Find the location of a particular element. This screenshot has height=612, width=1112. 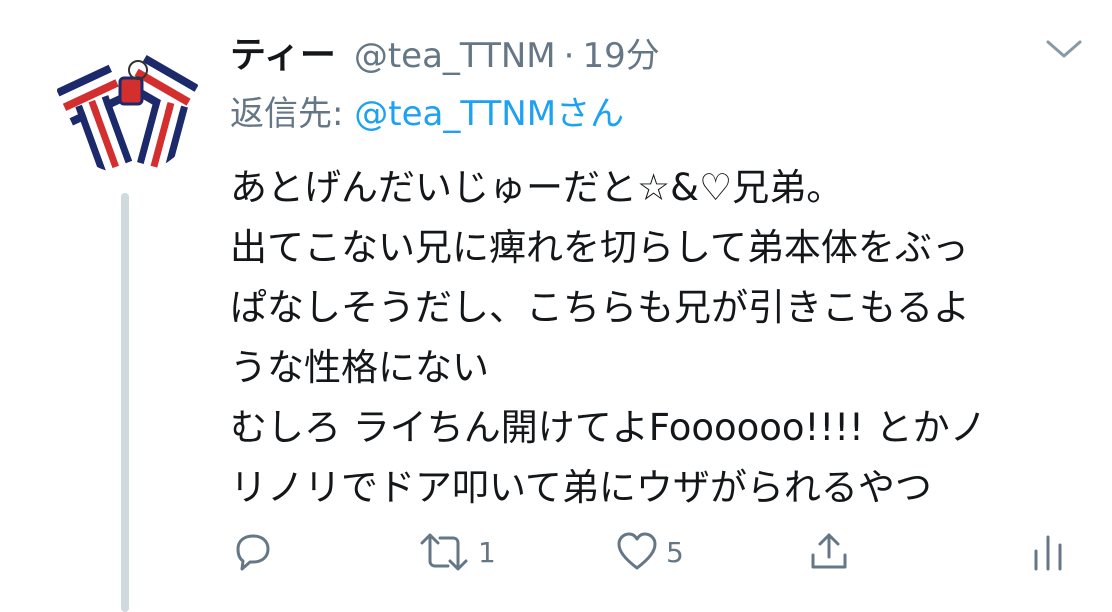

like-count: 5 is located at coordinates (675, 552).